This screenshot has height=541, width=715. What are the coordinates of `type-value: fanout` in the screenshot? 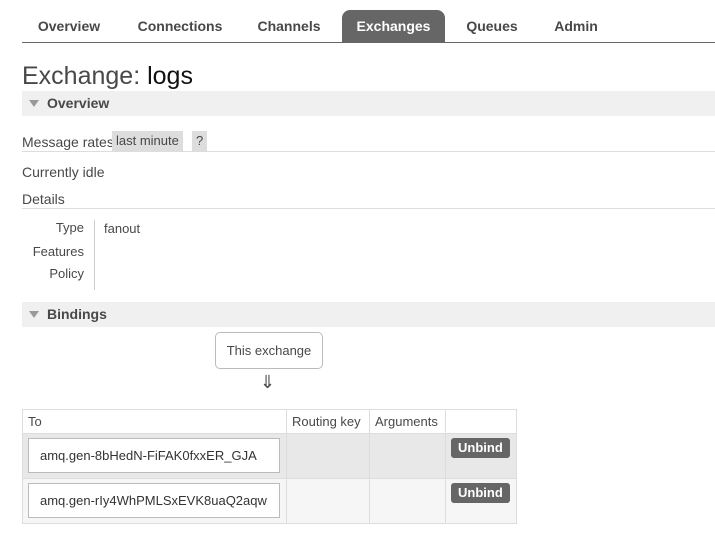 It's located at (122, 228).